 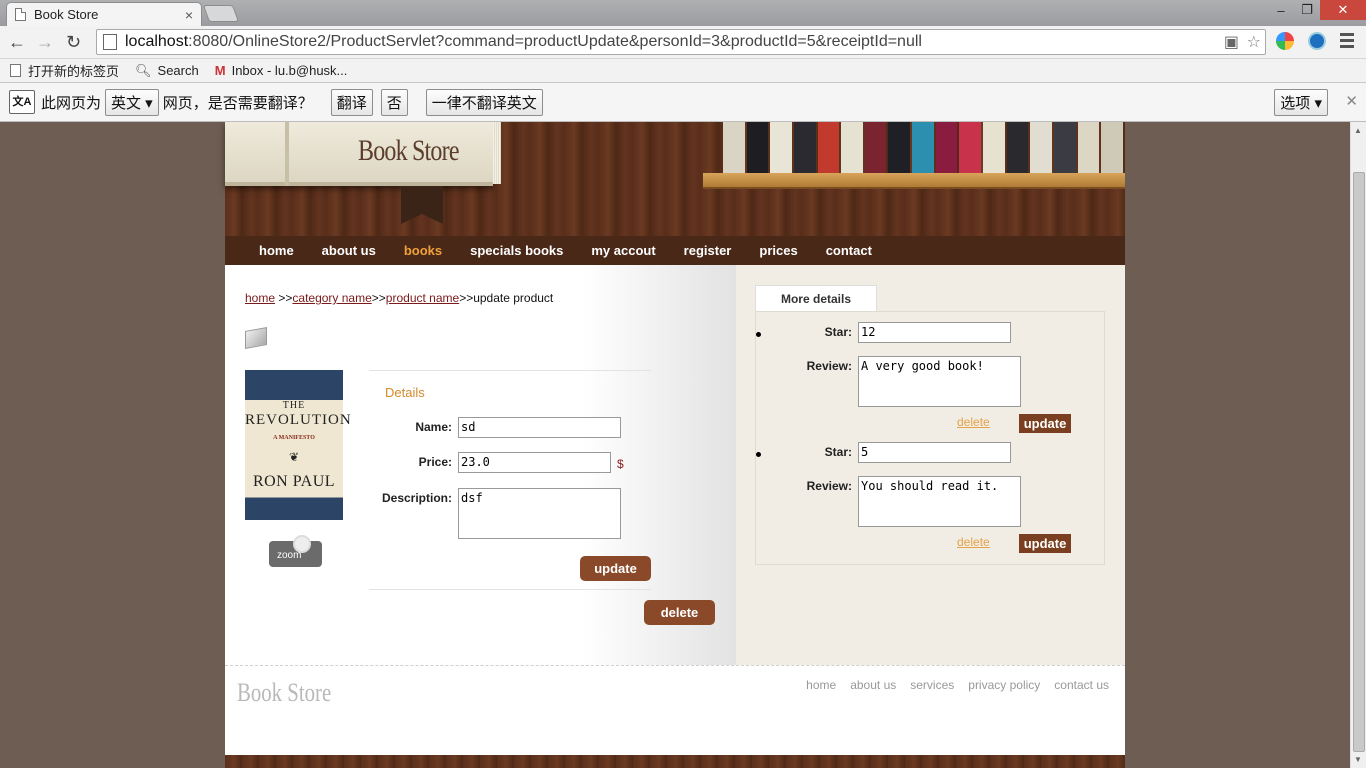 What do you see at coordinates (1004, 685) in the screenshot?
I see `footer-link-privacy-policy: privacy policy` at bounding box center [1004, 685].